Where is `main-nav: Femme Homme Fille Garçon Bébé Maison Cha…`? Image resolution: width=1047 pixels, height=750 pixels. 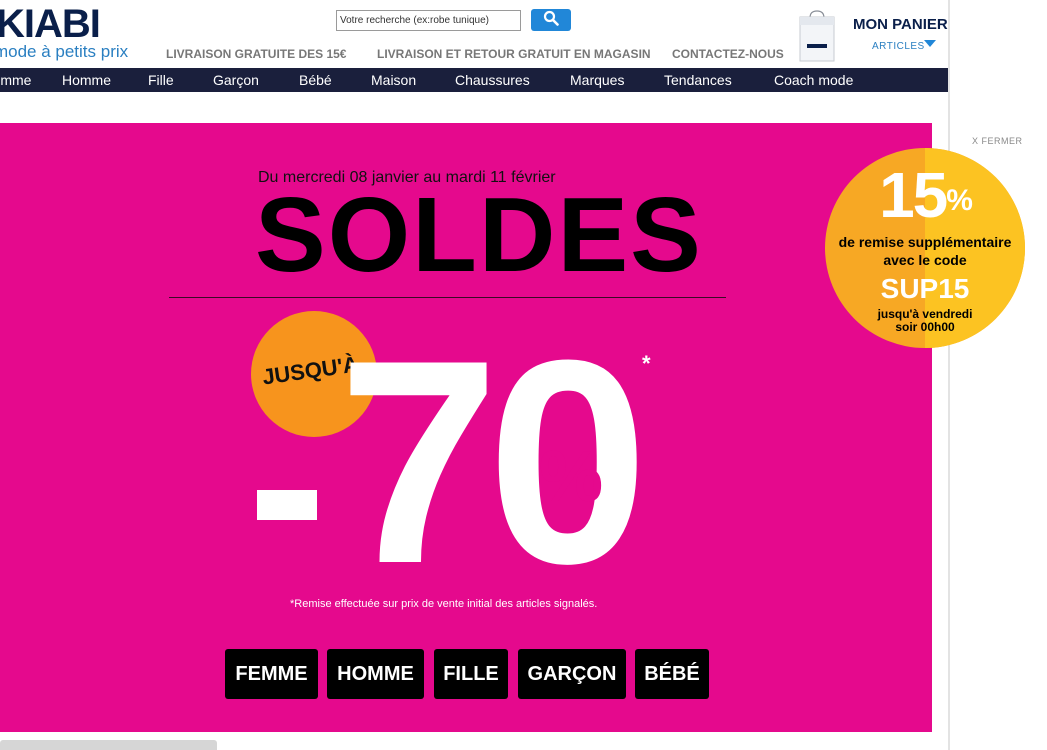
main-nav: Femme Homme Fille Garçon Bébé Maison Cha… is located at coordinates (474, 80).